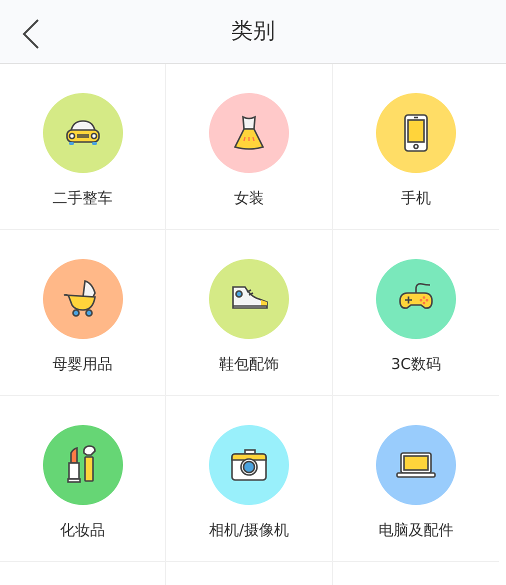 The width and height of the screenshot is (506, 585). I want to click on category-label: 女装, so click(249, 198).